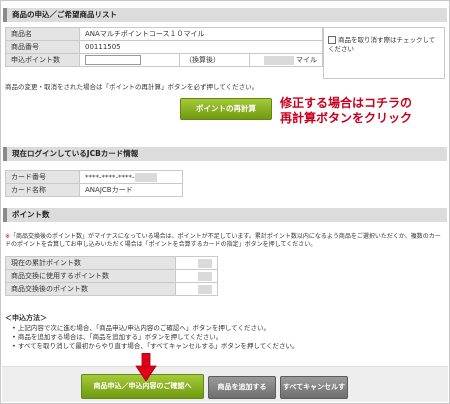  Describe the element at coordinates (205, 263) in the screenshot. I see `current-points-masked` at that location.